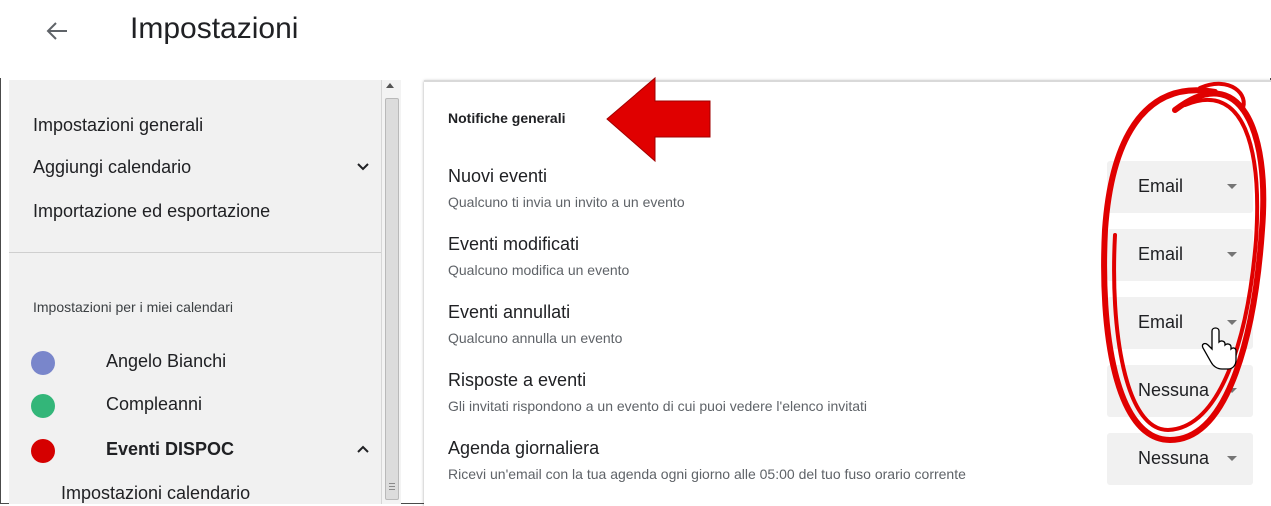 This screenshot has width=1271, height=506. What do you see at coordinates (535, 338) in the screenshot?
I see `notification-description: Qualcuno annulla un evento` at bounding box center [535, 338].